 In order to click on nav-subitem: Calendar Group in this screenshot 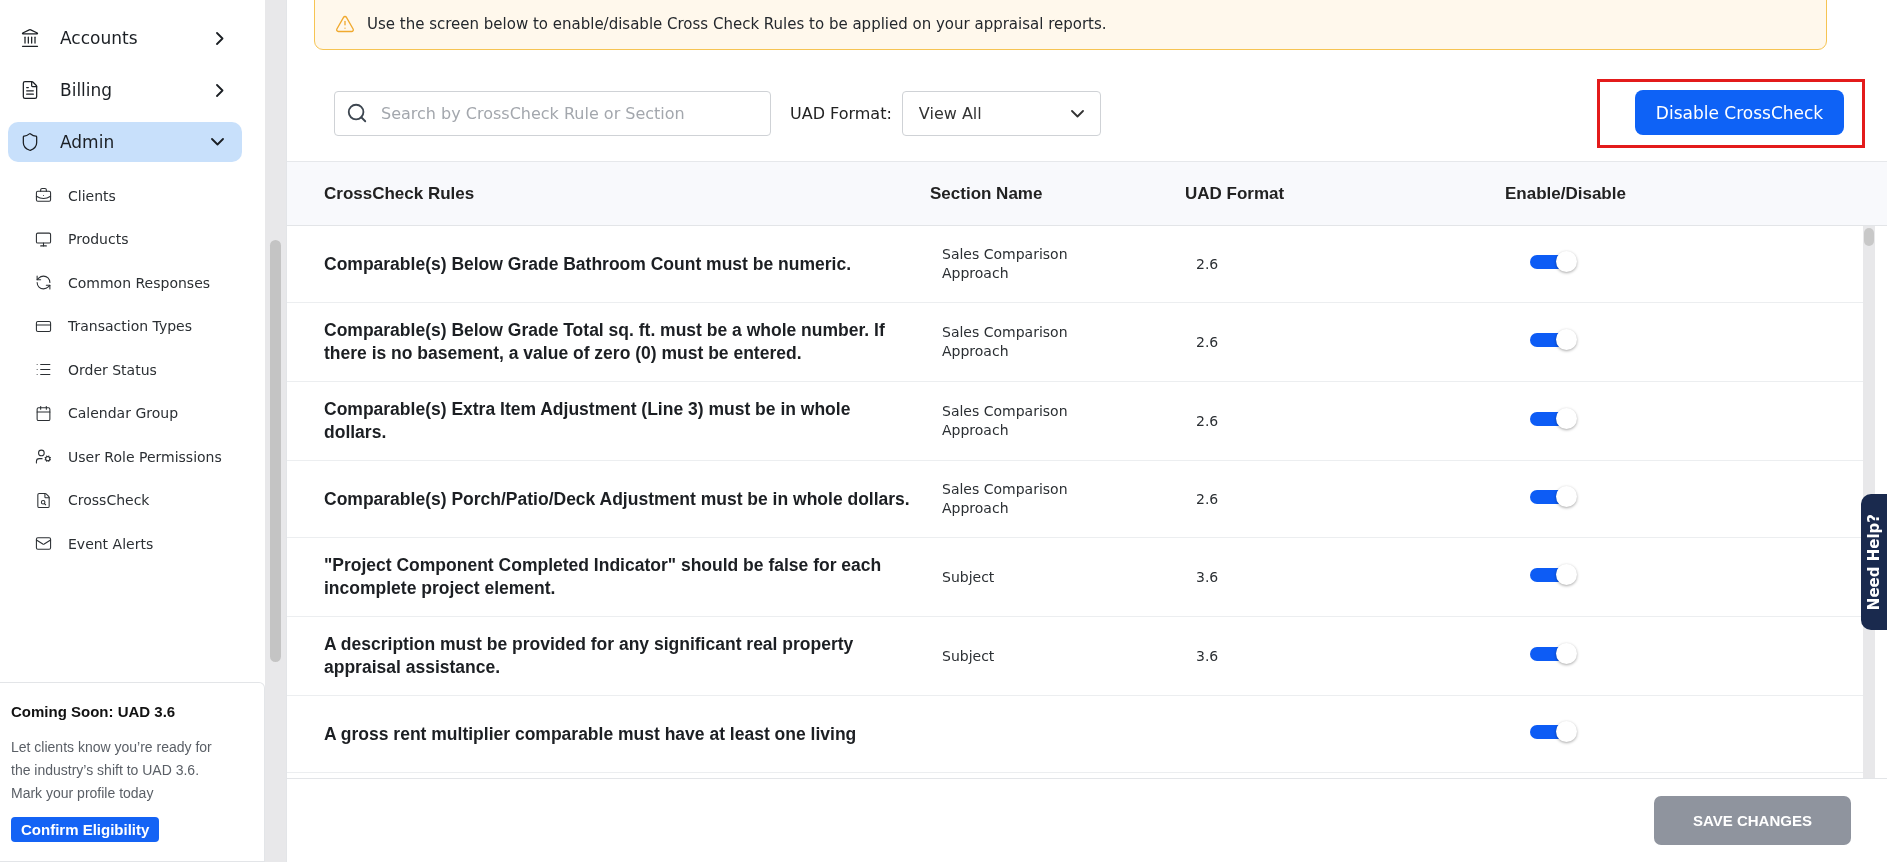, I will do `click(137, 413)`.